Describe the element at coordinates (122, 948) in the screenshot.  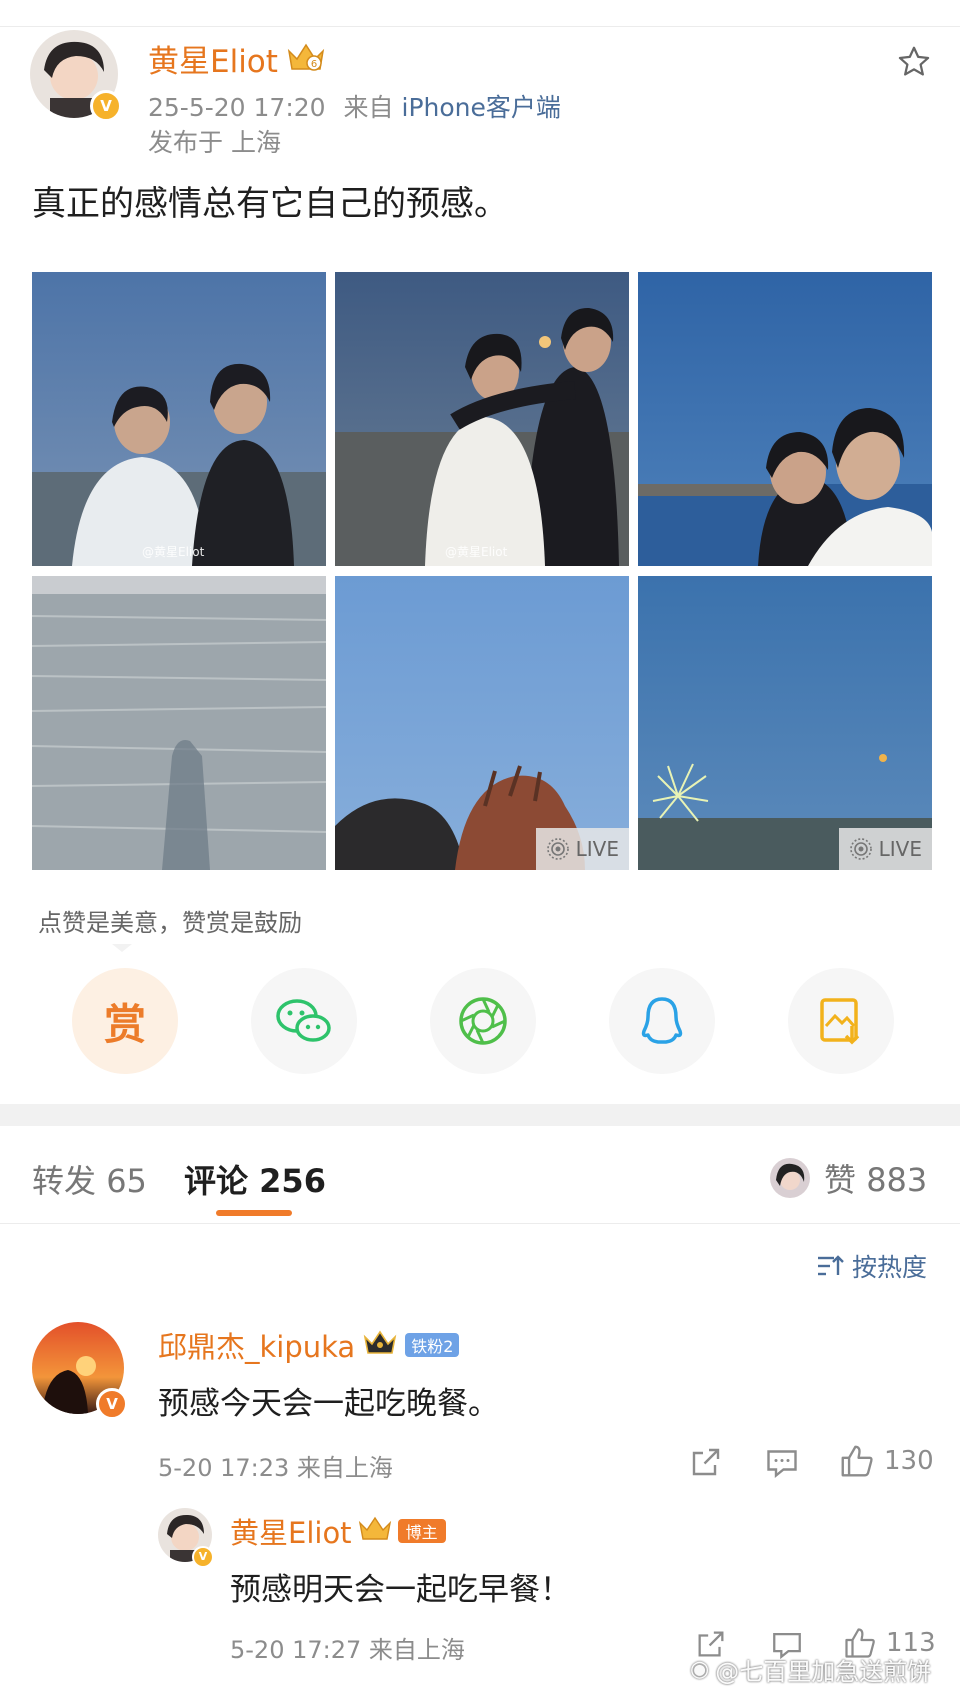
I see `hint-pointer` at that location.